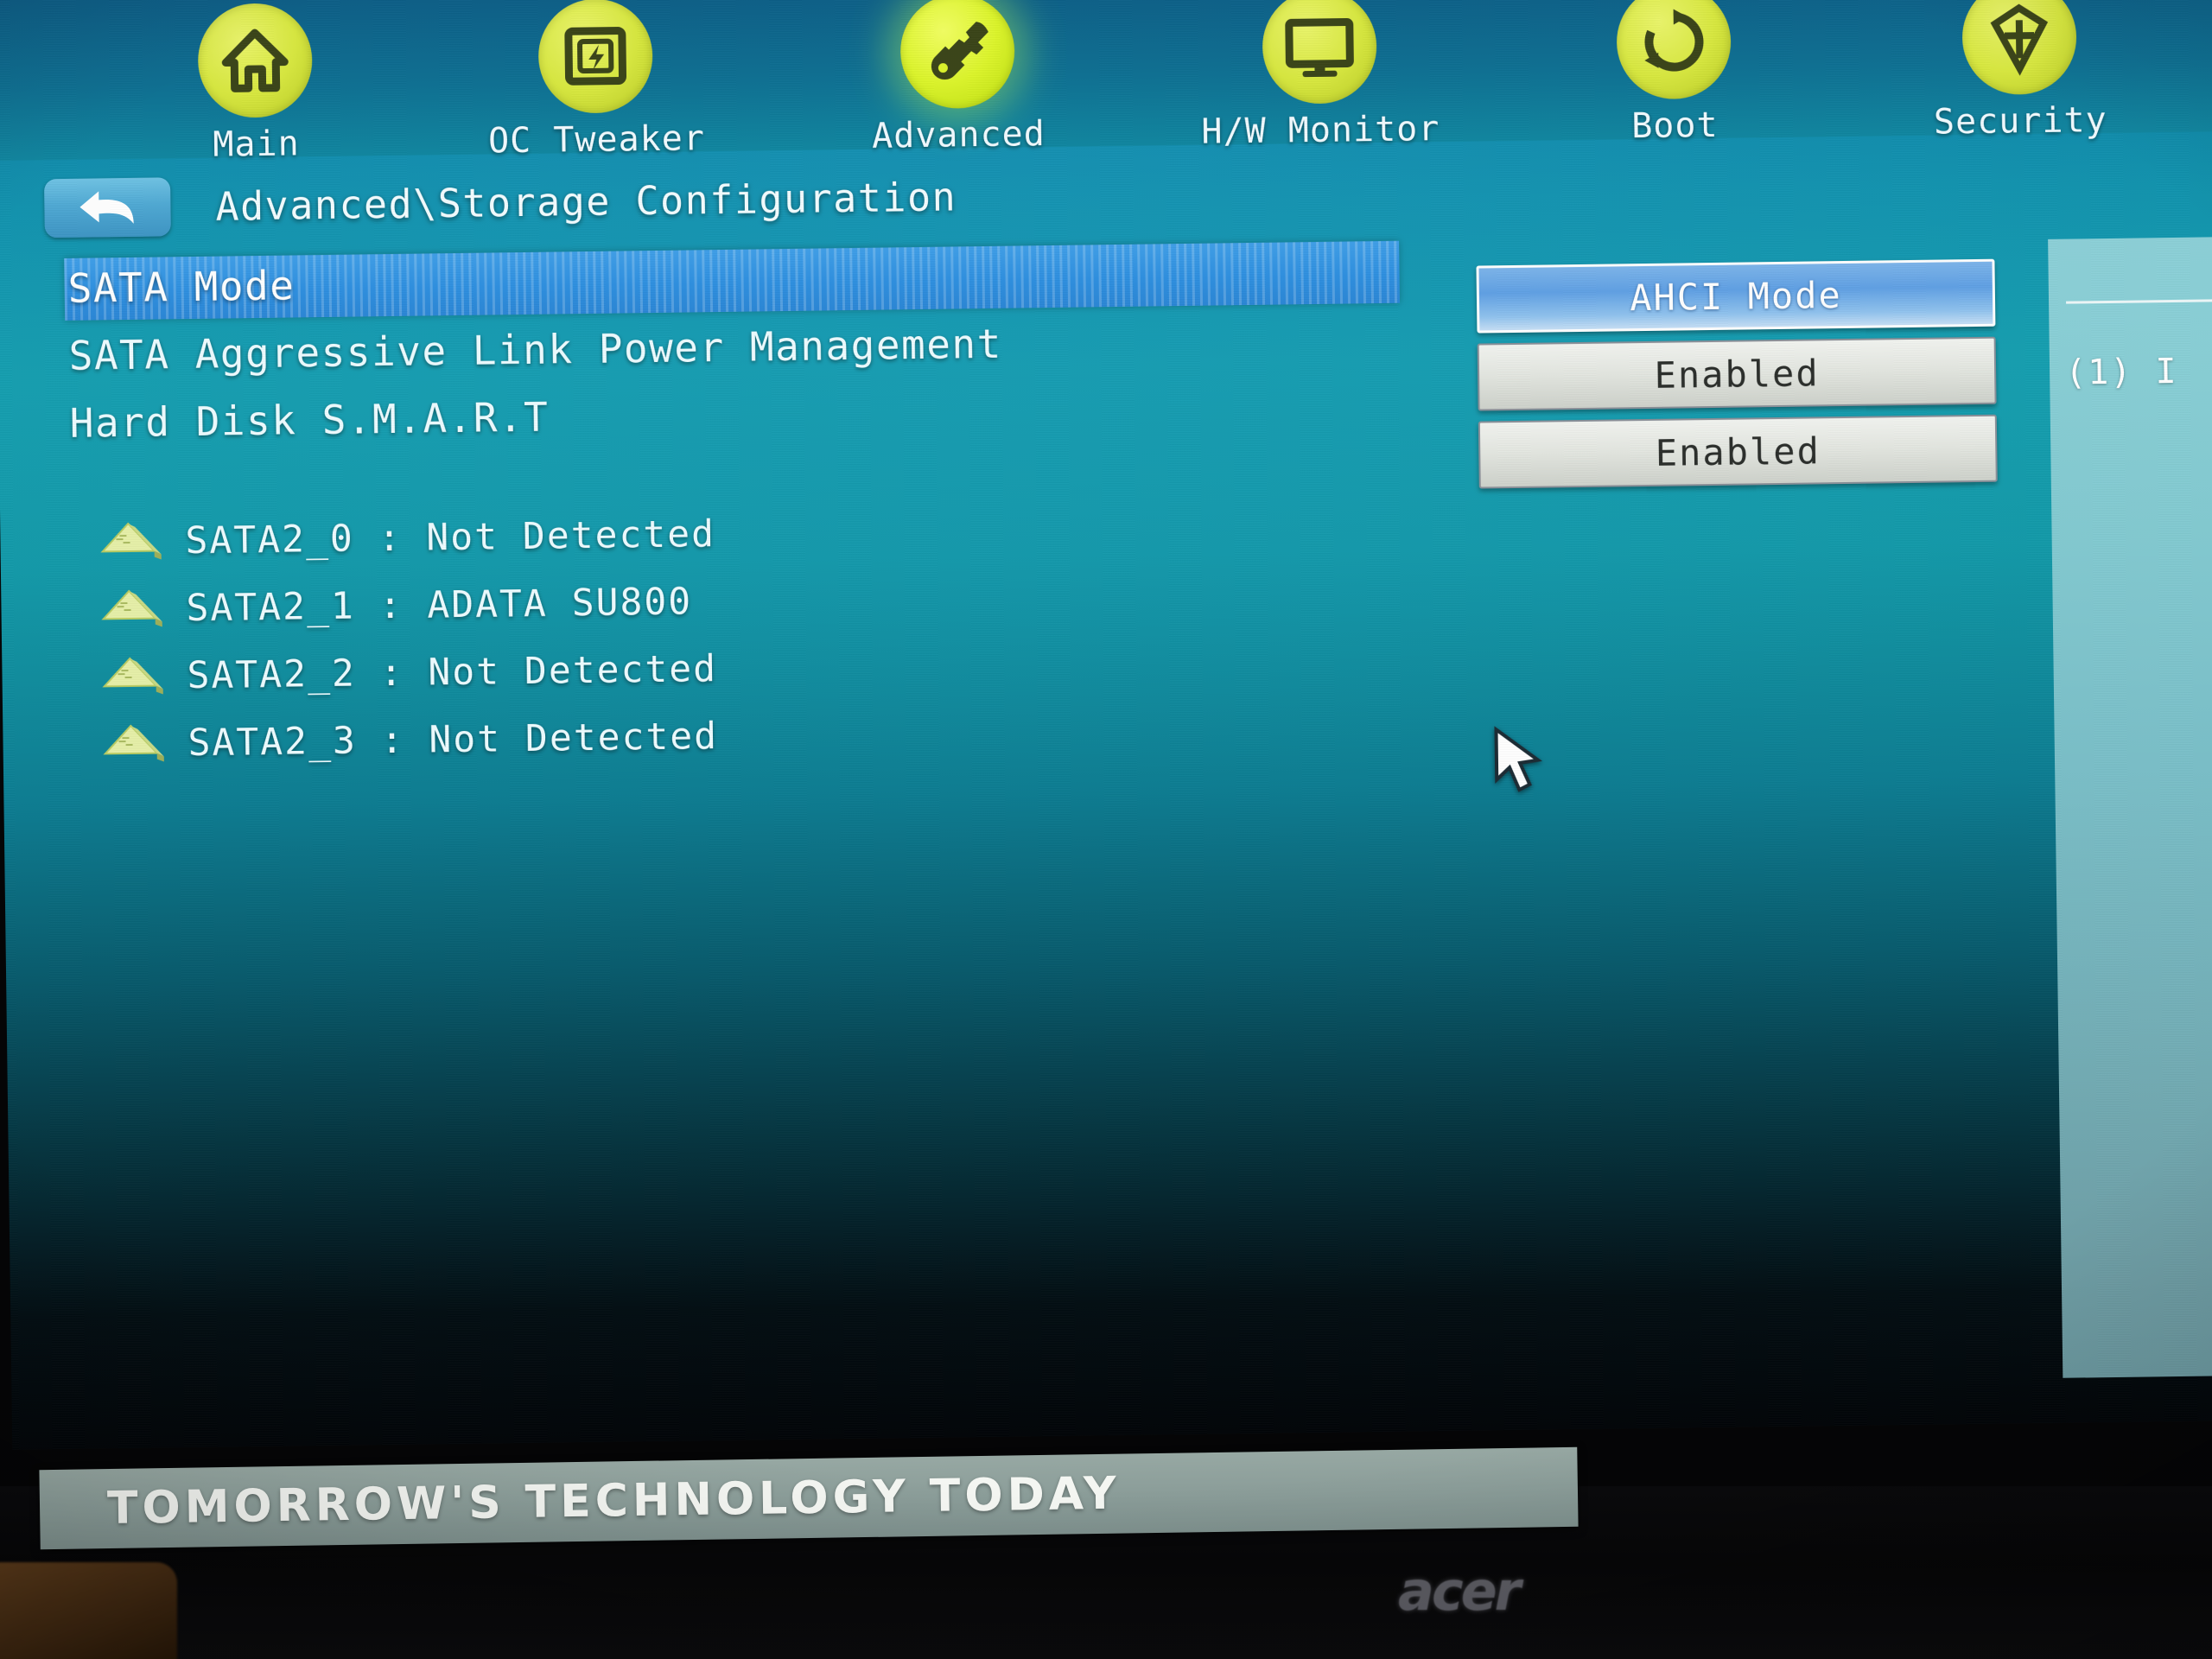 The height and width of the screenshot is (1659, 2212). What do you see at coordinates (450, 537) in the screenshot?
I see `list-item-label: SATA2_0 : Not Detected` at bounding box center [450, 537].